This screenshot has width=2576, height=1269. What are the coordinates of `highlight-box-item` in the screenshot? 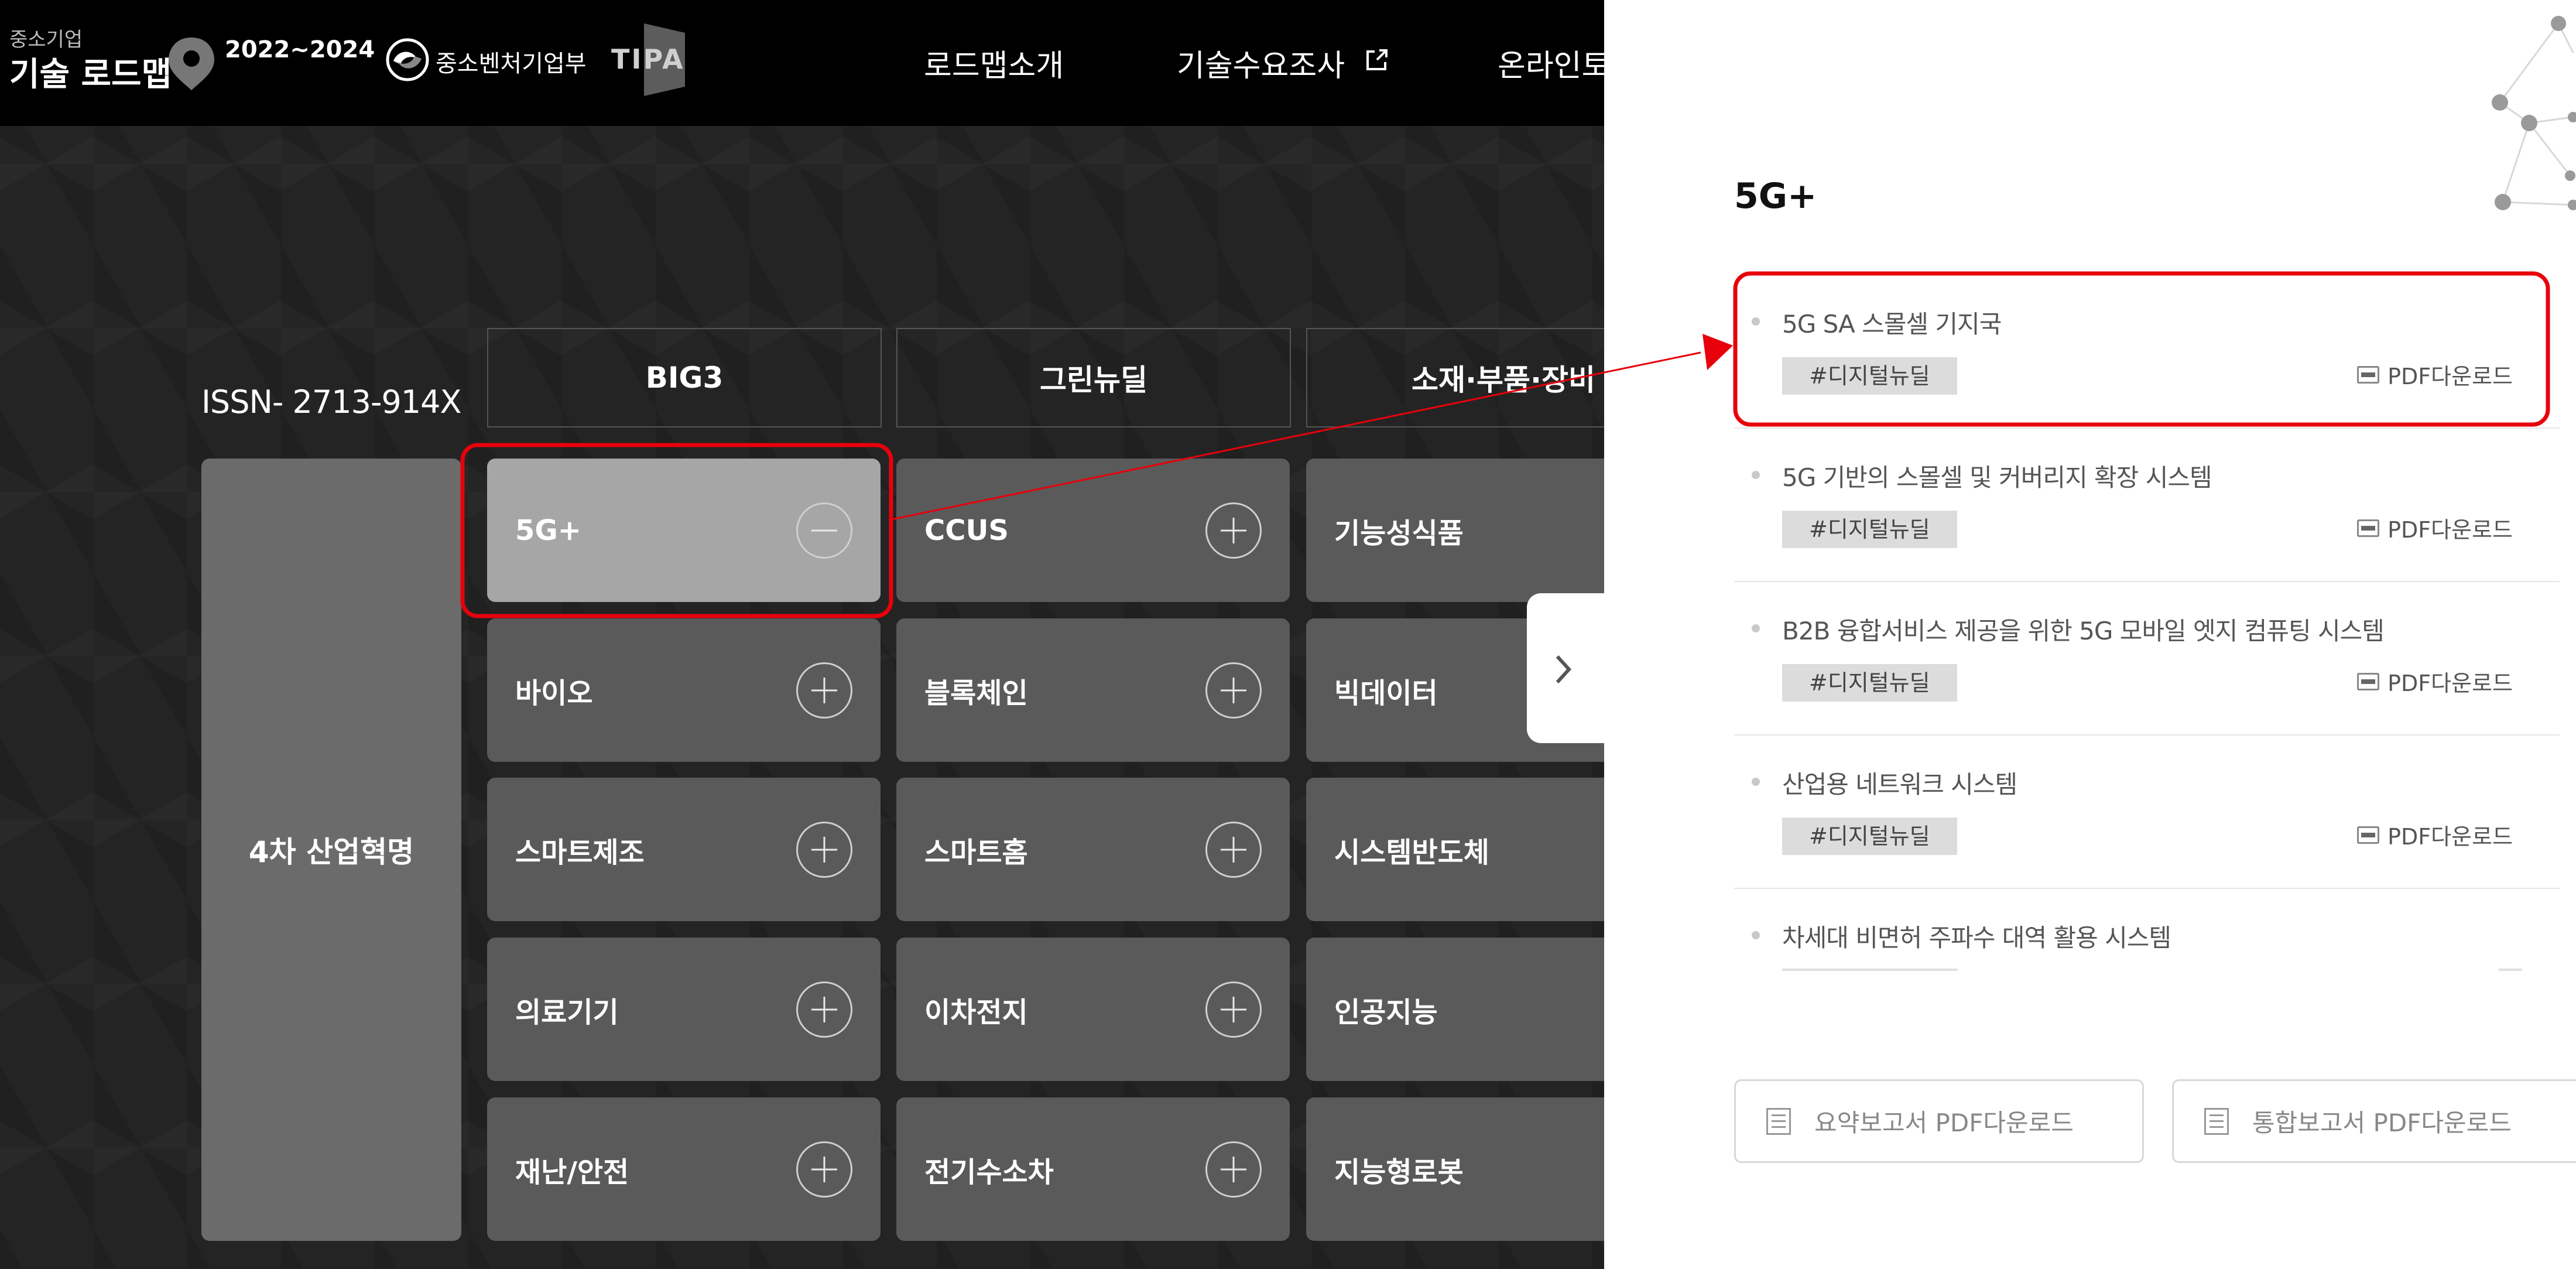 It's located at (2141, 349).